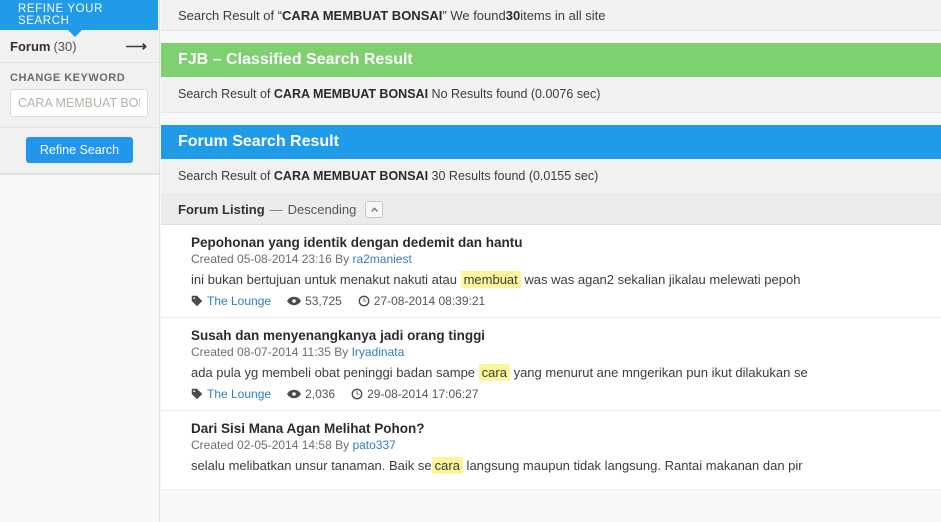 The image size is (941, 522). I want to click on result-timestamp-label: 27-08-2014 08:39:21, so click(429, 301).